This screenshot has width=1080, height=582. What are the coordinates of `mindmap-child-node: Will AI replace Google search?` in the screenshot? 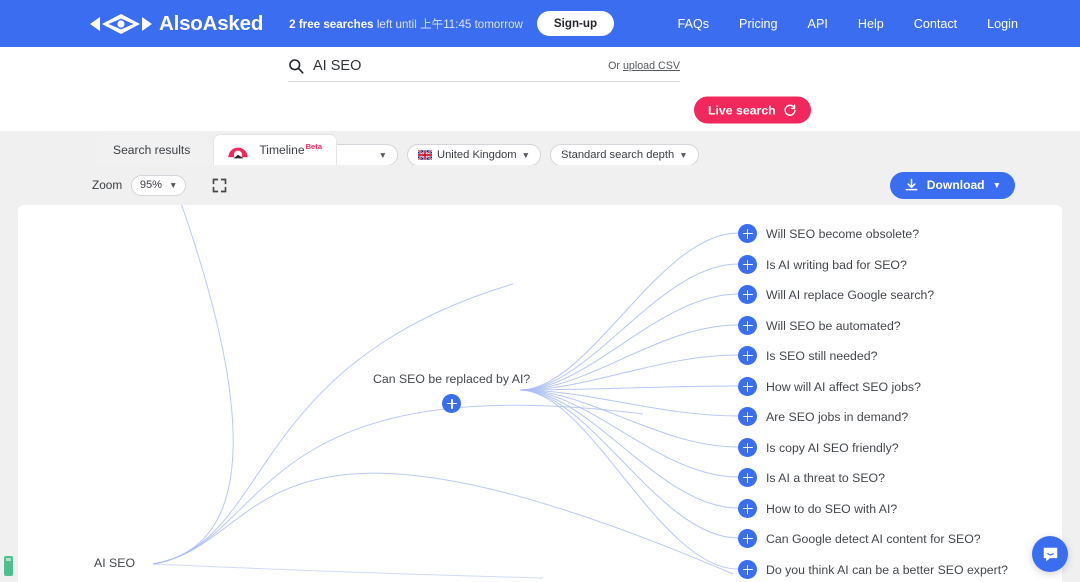 It's located at (836, 294).